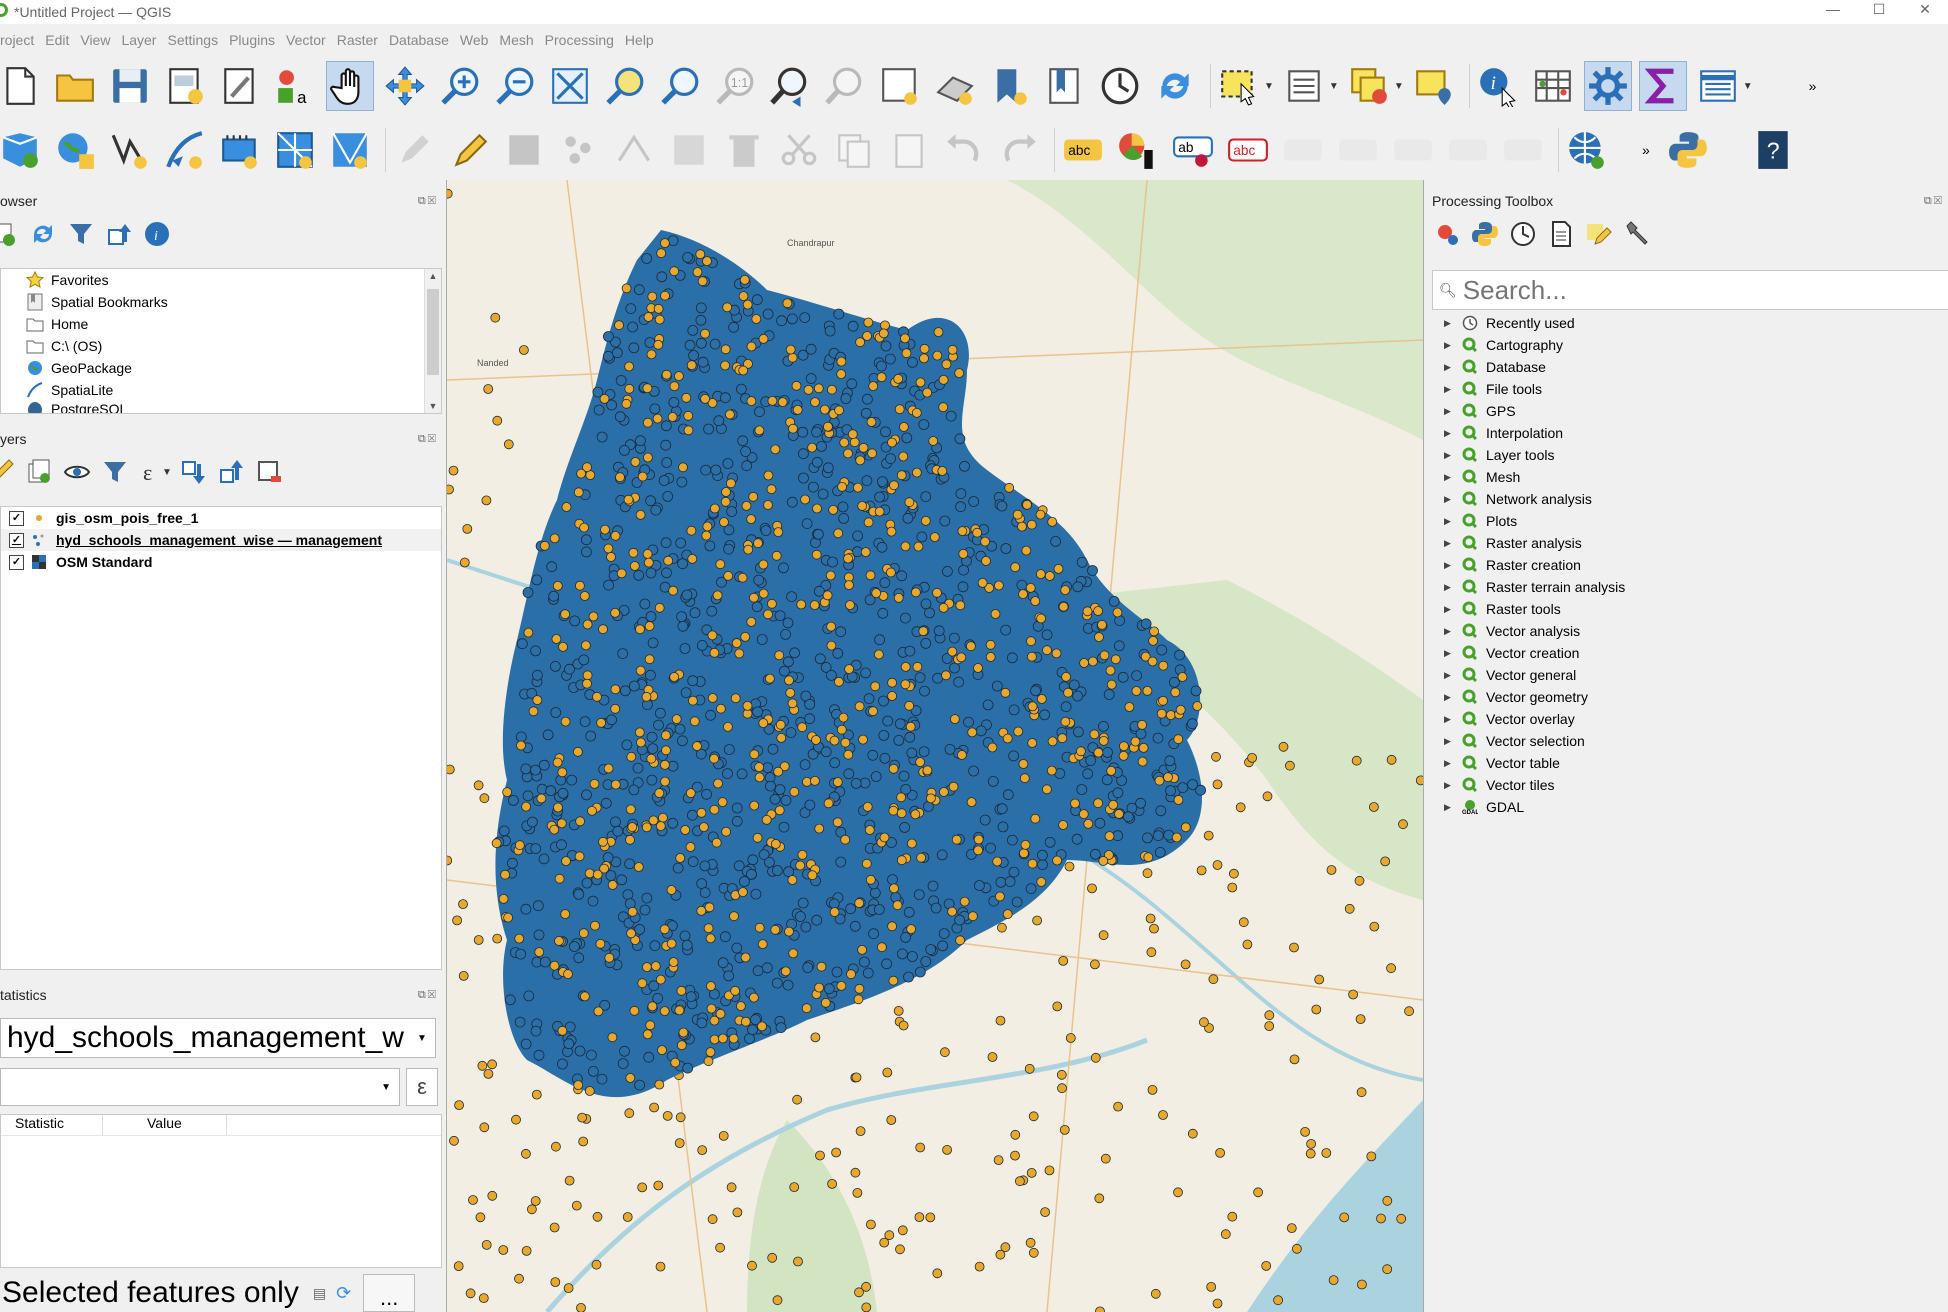 This screenshot has width=1948, height=1312. I want to click on browser-item-home: Home, so click(221, 324).